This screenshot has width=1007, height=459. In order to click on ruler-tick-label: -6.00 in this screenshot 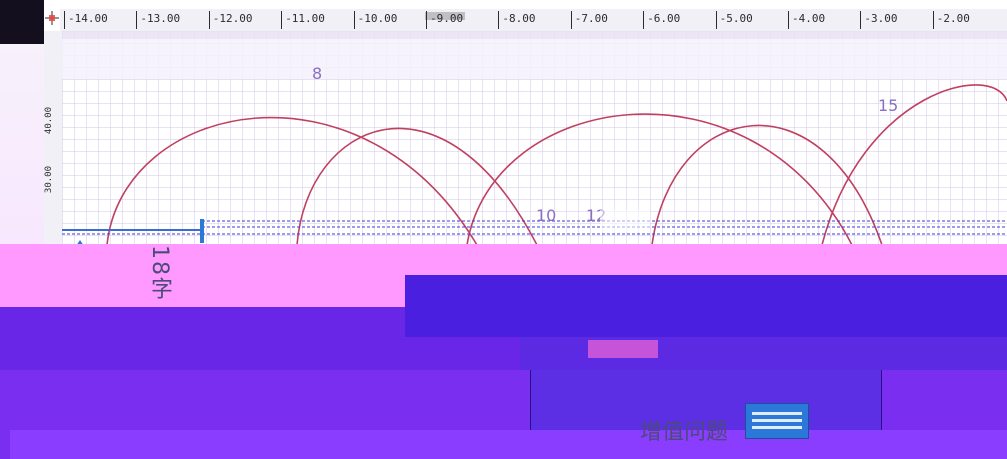, I will do `click(664, 18)`.